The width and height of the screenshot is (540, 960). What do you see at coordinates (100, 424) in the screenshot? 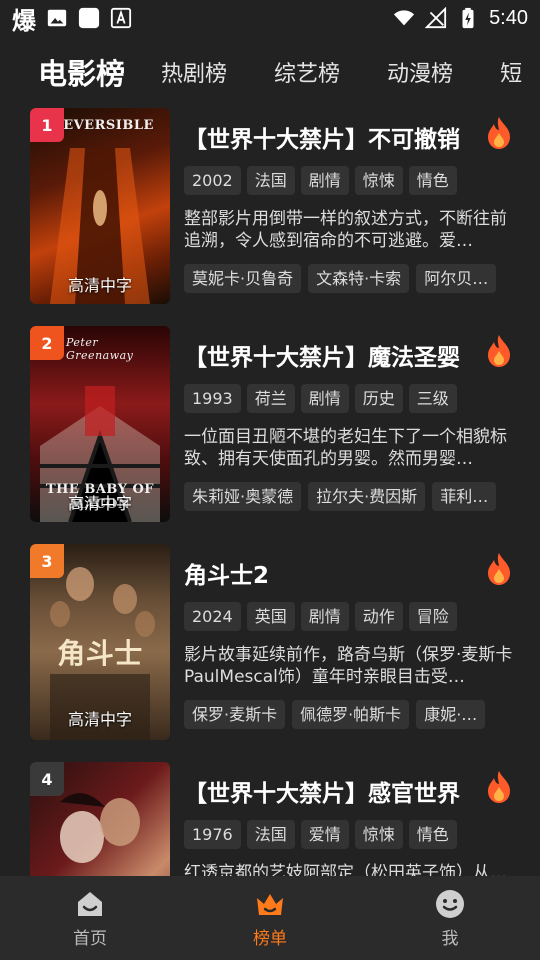
I see `poster-image: Peter Greenaway THE BABY OF MACON 2 高清中字` at bounding box center [100, 424].